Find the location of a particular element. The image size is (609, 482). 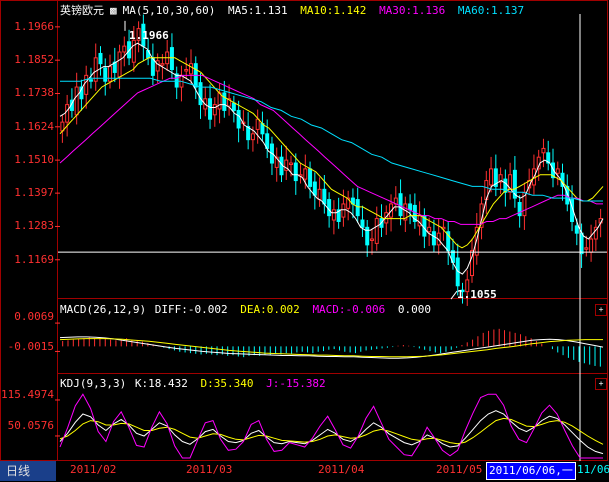

kdj-k-line is located at coordinates (331, 432).